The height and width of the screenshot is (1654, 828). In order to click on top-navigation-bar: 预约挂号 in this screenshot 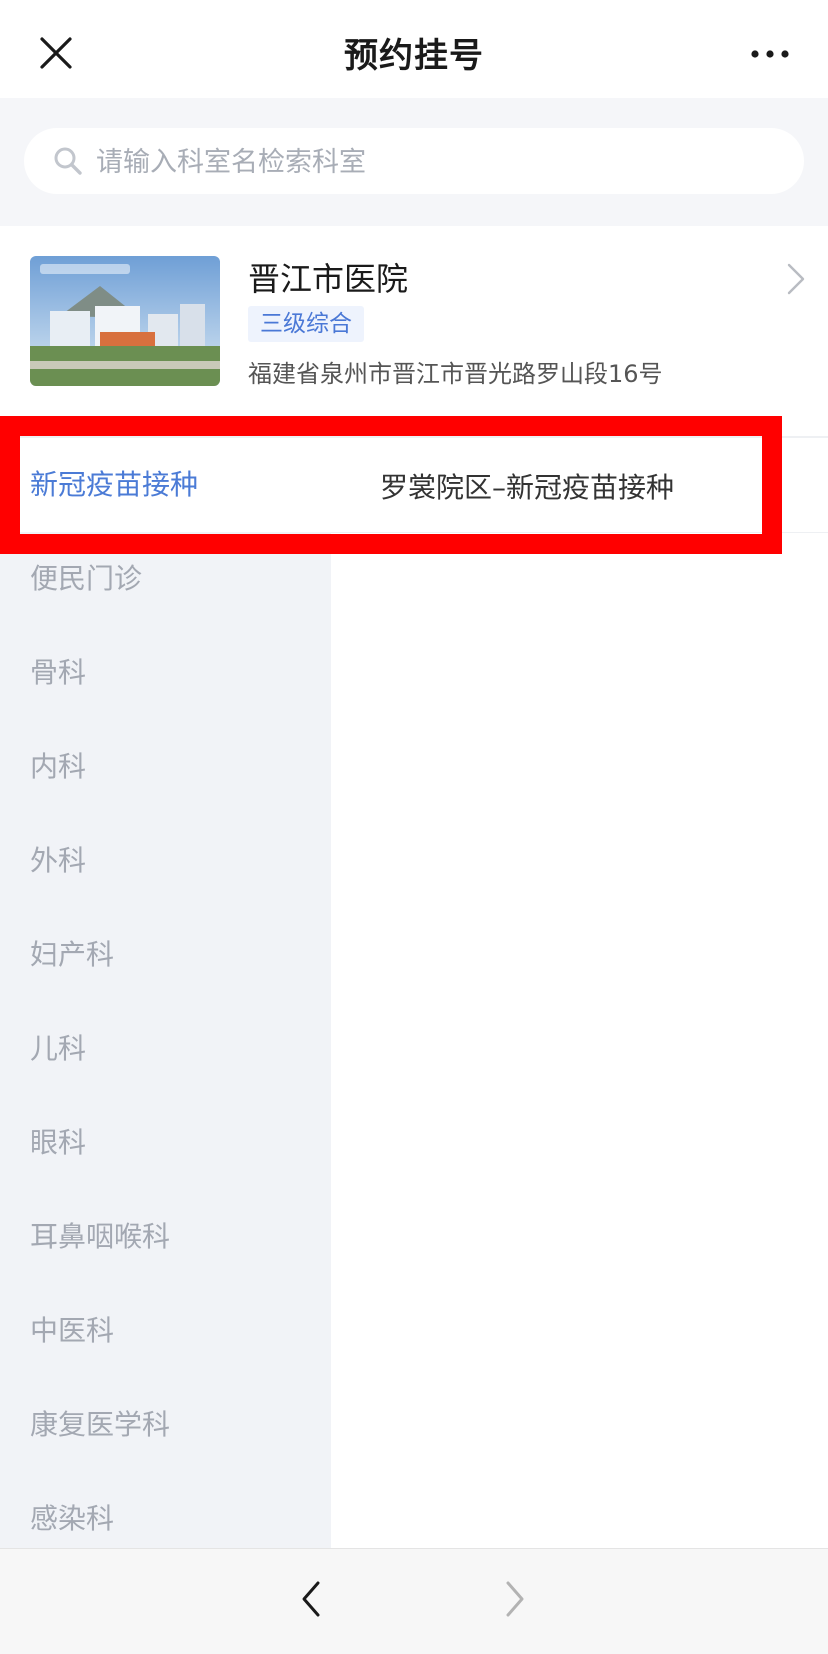, I will do `click(414, 49)`.